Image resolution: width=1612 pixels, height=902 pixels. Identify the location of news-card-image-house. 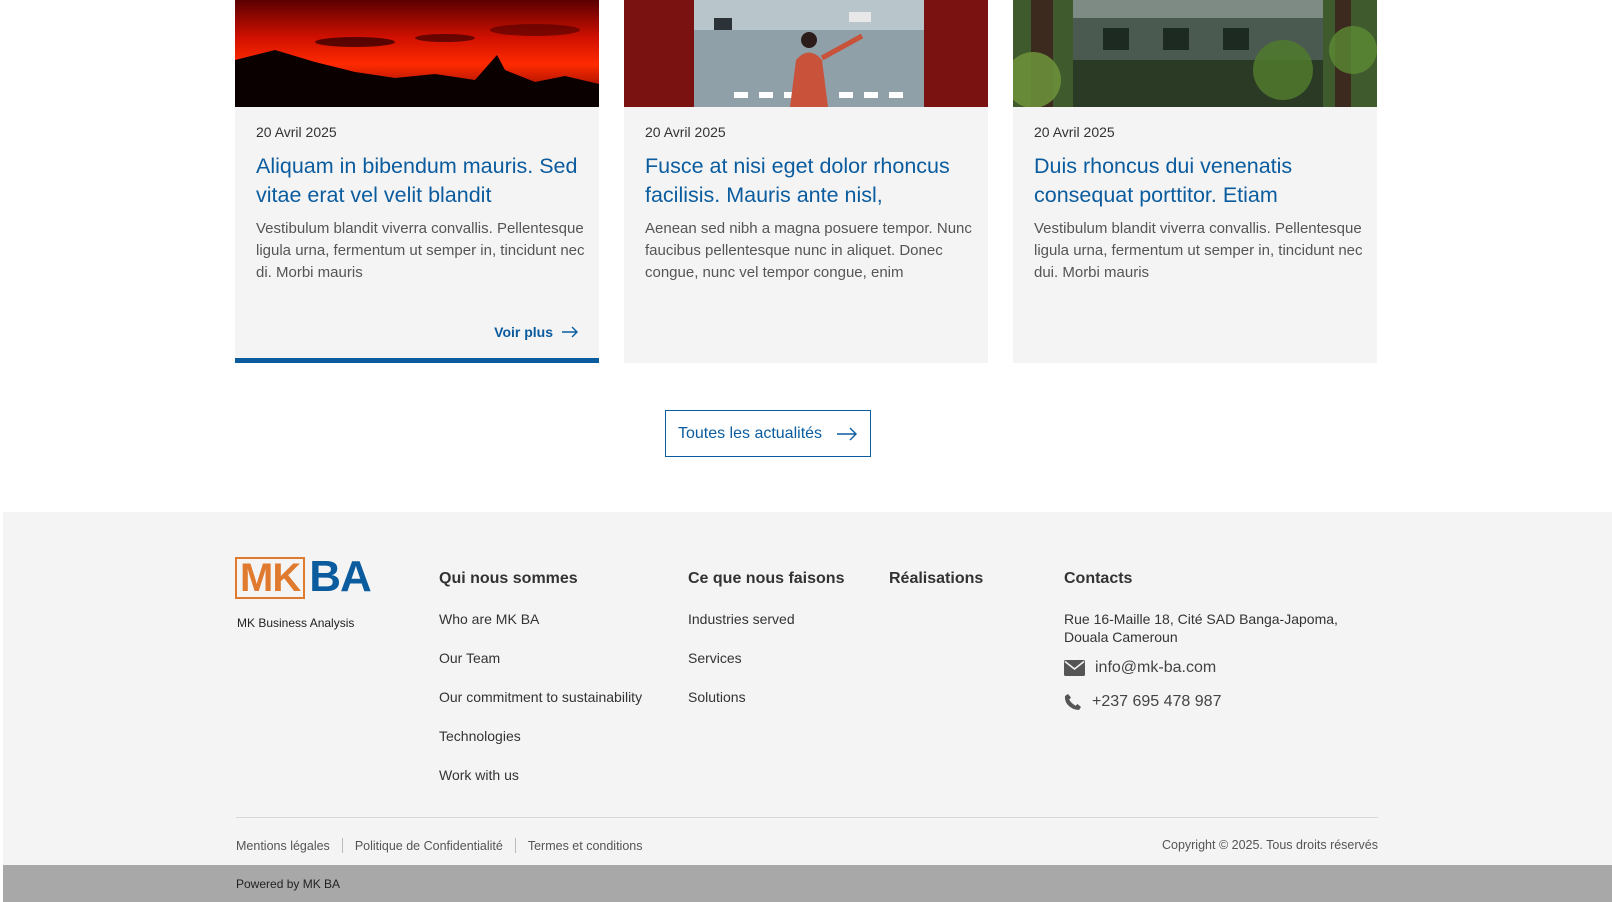
(1195, 53).